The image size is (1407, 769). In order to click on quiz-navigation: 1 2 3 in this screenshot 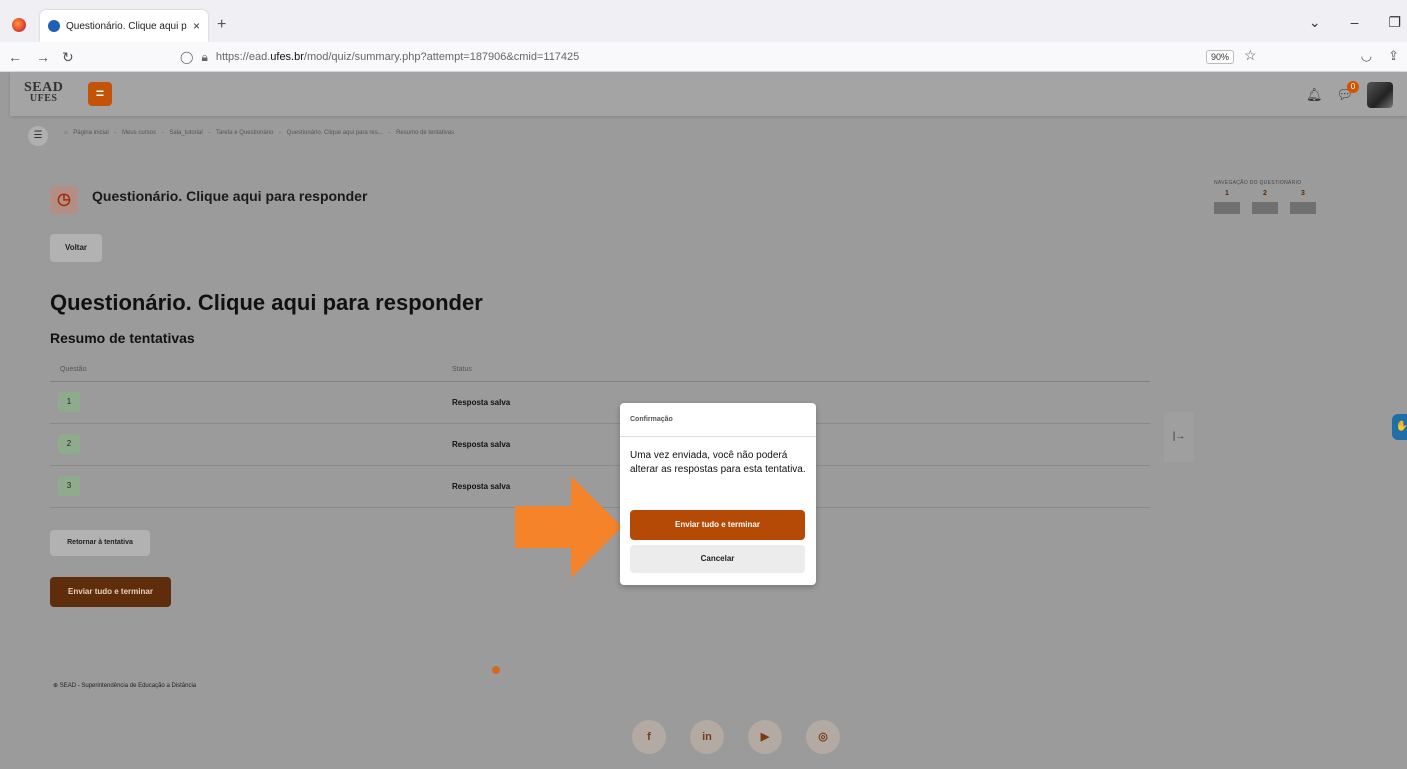, I will do `click(1265, 202)`.